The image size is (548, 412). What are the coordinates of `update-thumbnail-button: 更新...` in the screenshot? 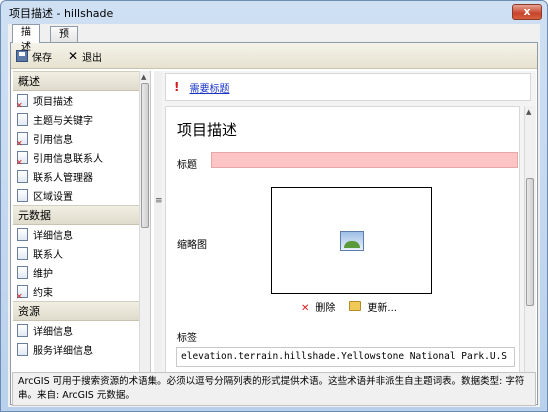 It's located at (373, 306).